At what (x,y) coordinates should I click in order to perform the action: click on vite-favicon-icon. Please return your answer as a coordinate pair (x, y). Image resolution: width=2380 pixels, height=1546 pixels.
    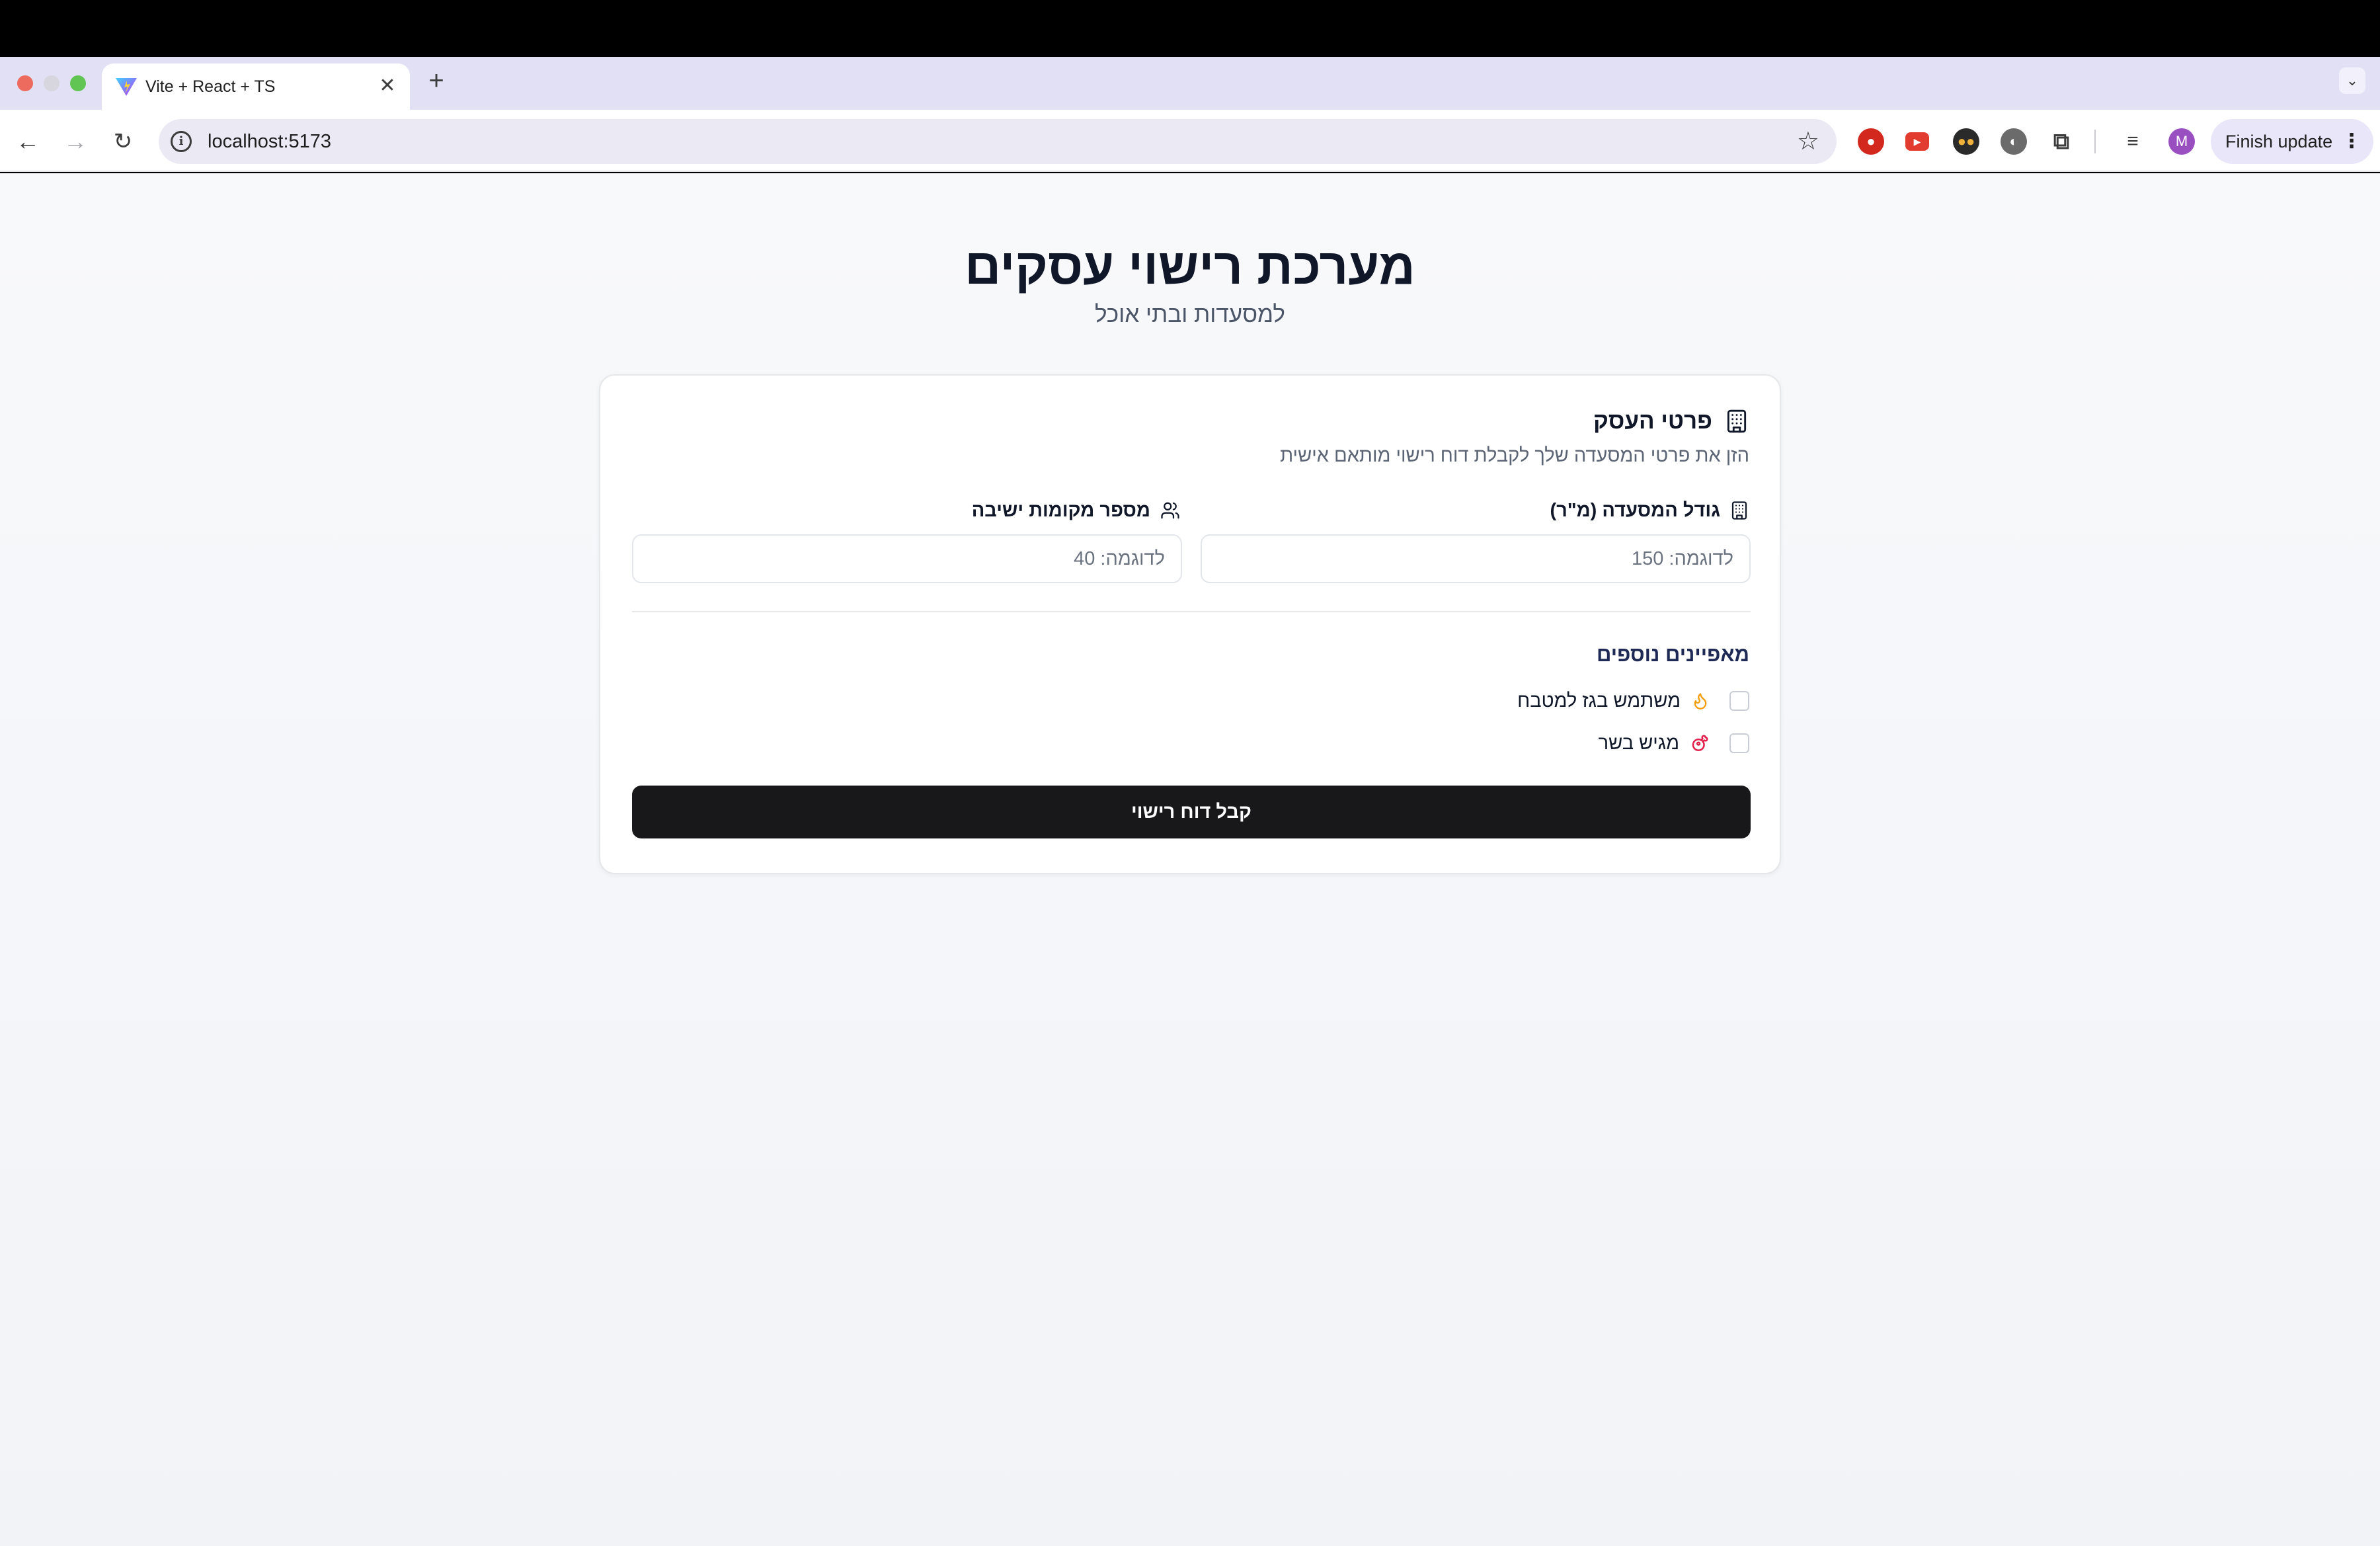
    Looking at the image, I should click on (126, 87).